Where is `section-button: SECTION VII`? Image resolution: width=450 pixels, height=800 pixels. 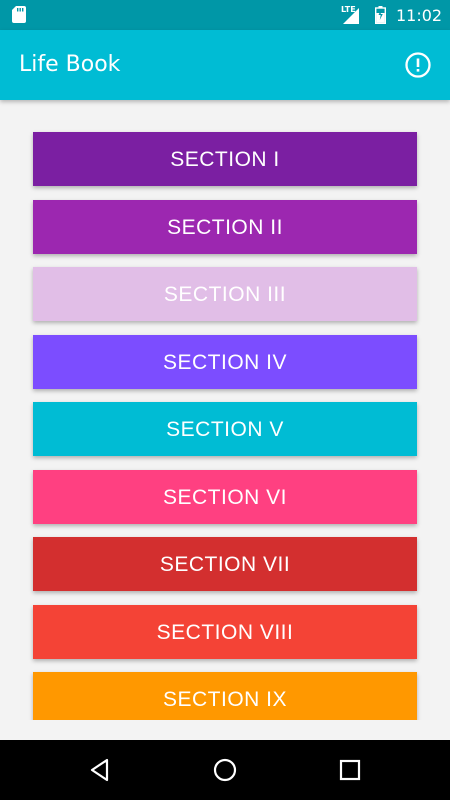 section-button: SECTION VII is located at coordinates (225, 564).